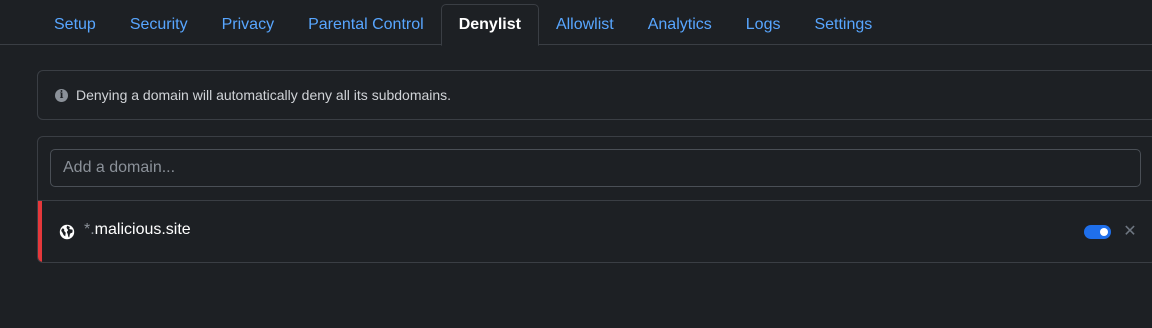 Image resolution: width=1152 pixels, height=328 pixels. I want to click on domain-name: *.malicious.site, so click(137, 230).